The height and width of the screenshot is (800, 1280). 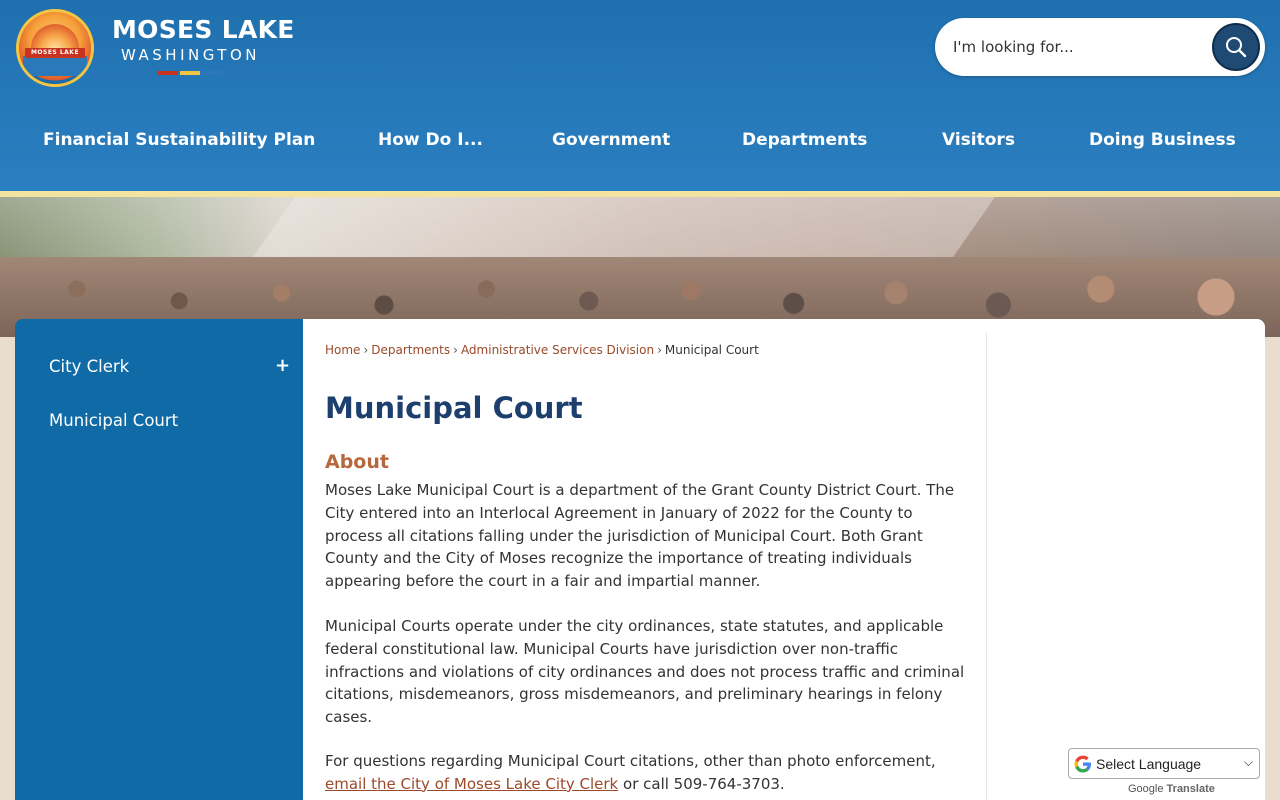 What do you see at coordinates (1078, 47) in the screenshot?
I see `search-input` at bounding box center [1078, 47].